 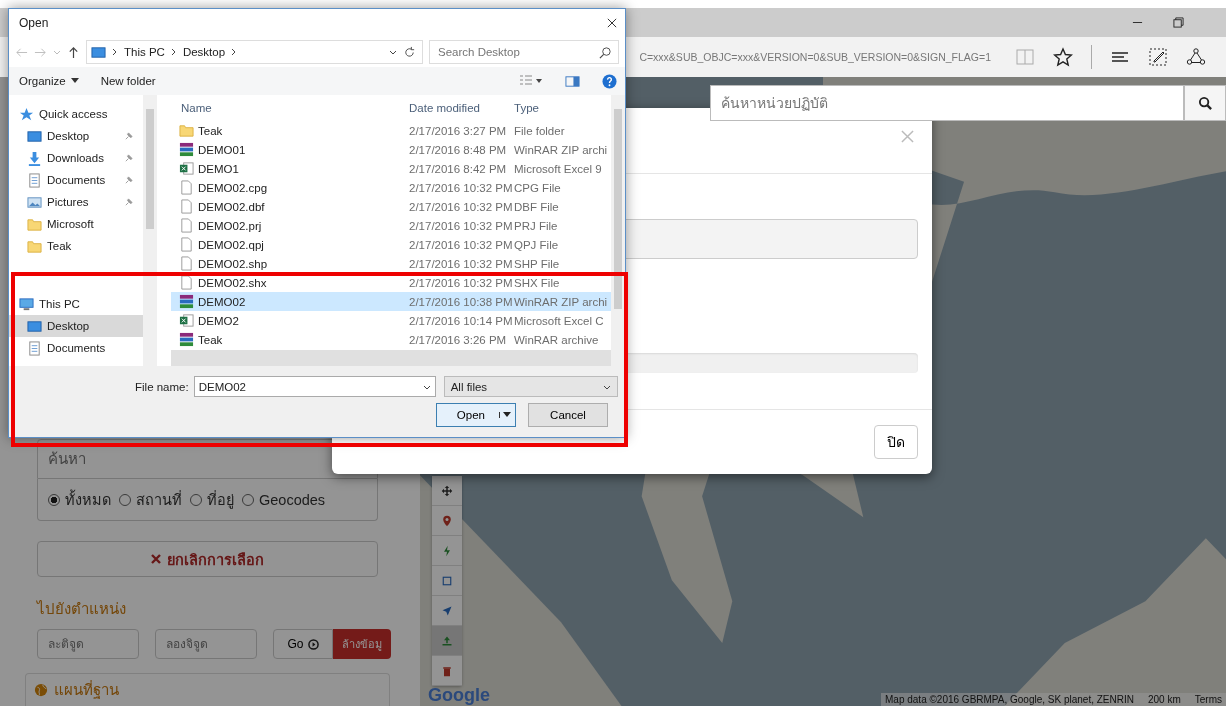 I want to click on file-name: DEMO02.shx, so click(x=232, y=282).